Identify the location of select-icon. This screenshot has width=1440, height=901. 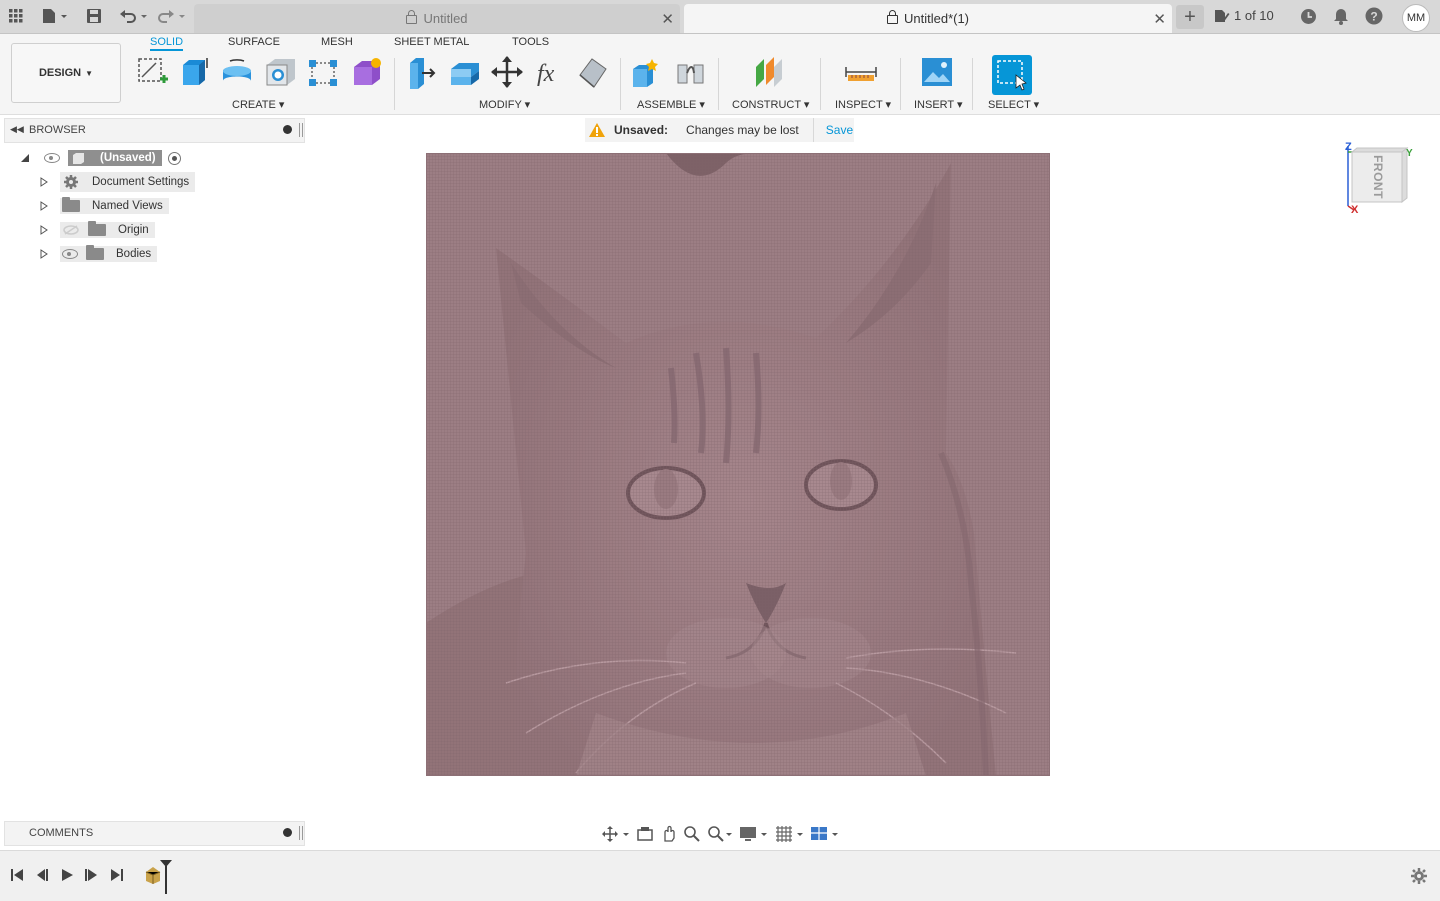
(1012, 75).